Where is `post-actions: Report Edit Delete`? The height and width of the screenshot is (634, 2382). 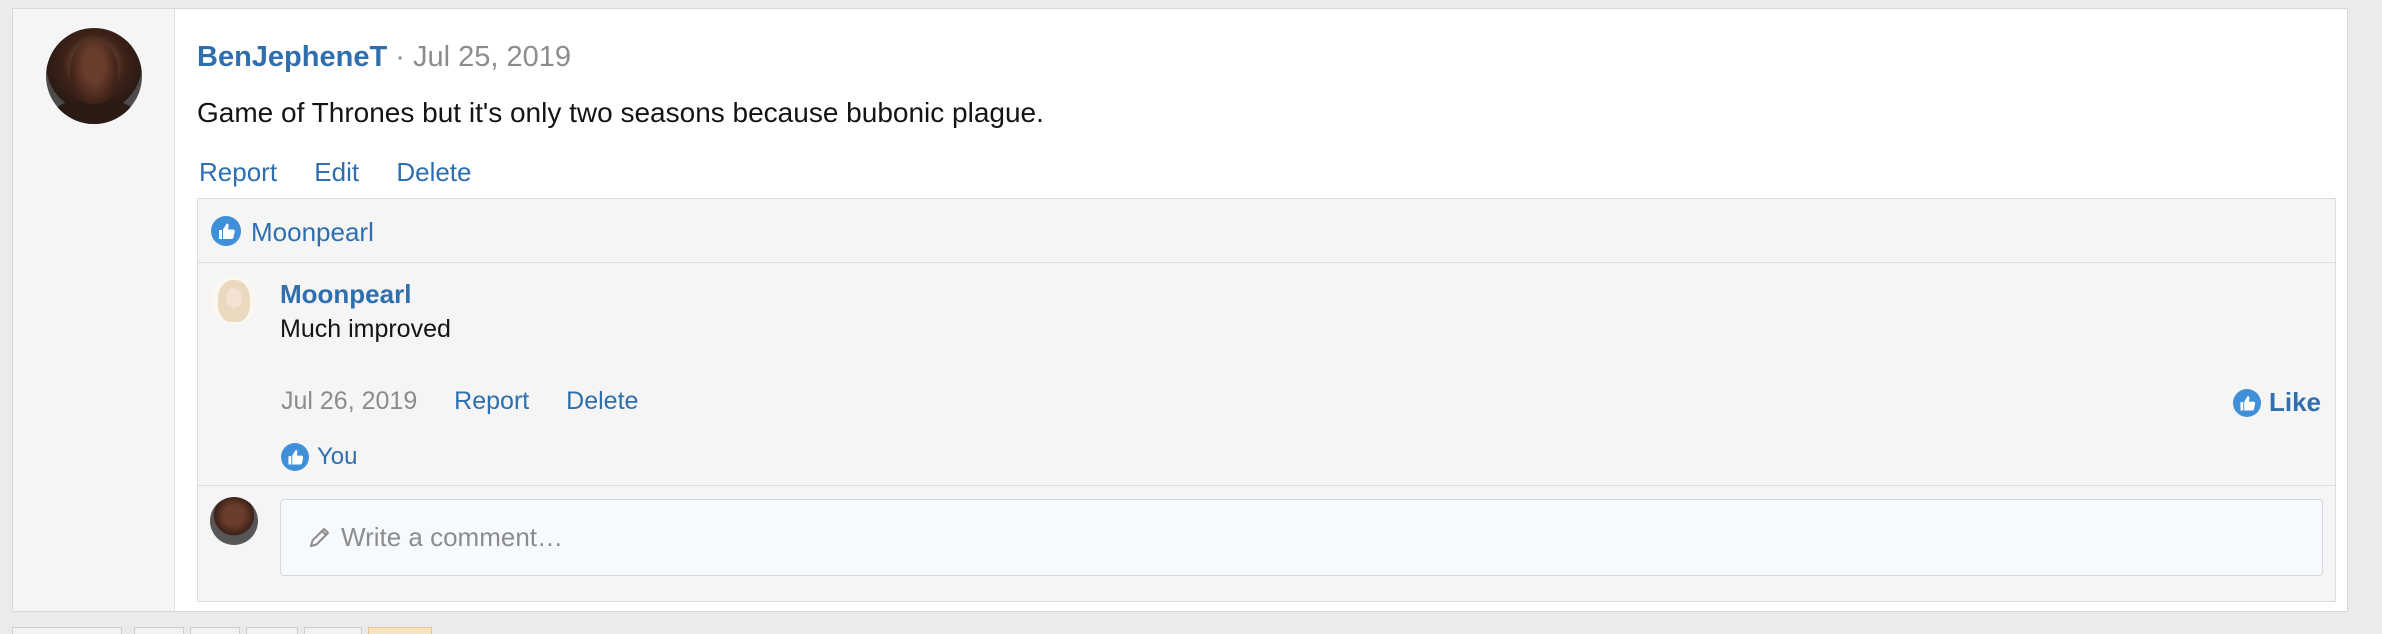
post-actions: Report Edit Delete is located at coordinates (350, 172).